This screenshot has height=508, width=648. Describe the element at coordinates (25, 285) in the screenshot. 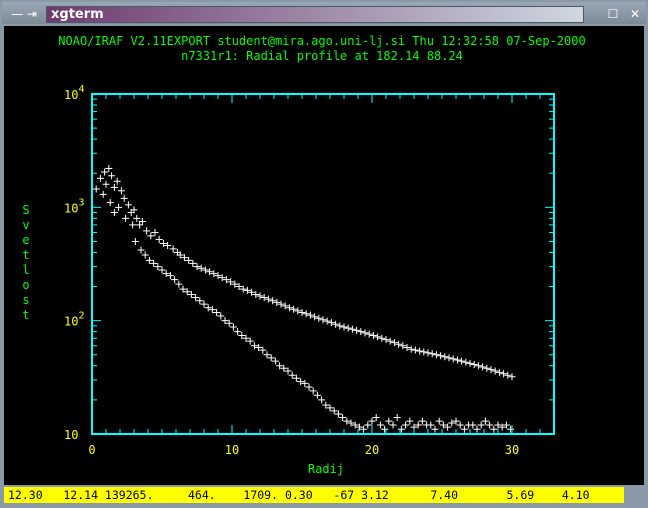

I see `y-axis-label-char: o` at that location.